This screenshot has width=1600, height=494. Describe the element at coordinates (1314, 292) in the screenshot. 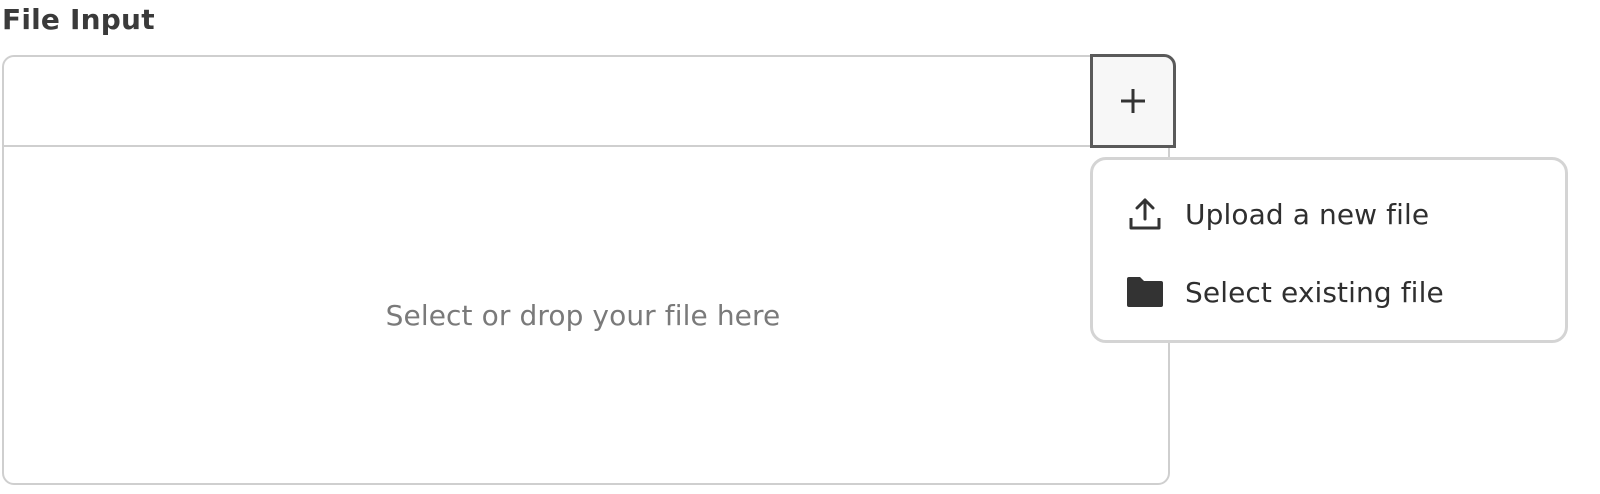

I see `menu-item-label: Select existing file` at that location.